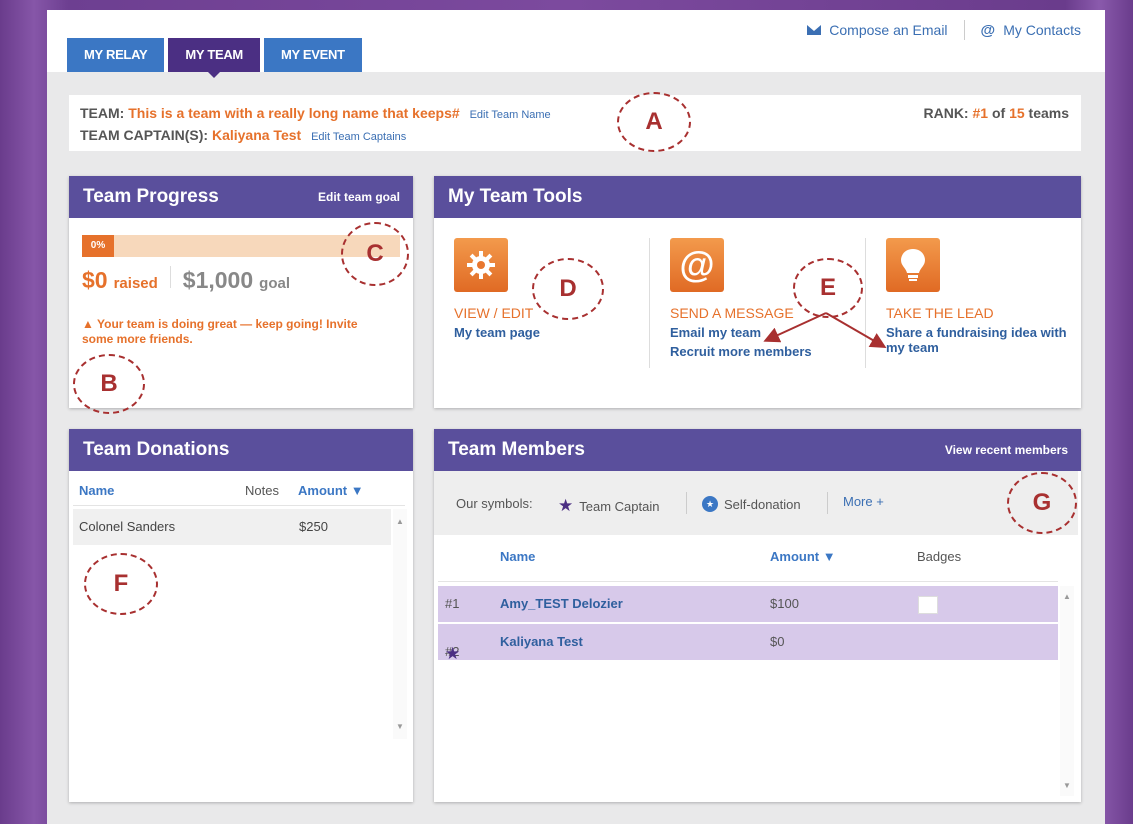  Describe the element at coordinates (331, 490) in the screenshot. I see `donations-col-amount: Amount ▼` at that location.